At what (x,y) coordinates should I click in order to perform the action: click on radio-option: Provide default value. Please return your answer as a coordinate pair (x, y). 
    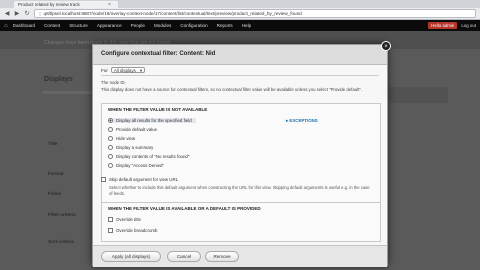
    Looking at the image, I should click on (132, 129).